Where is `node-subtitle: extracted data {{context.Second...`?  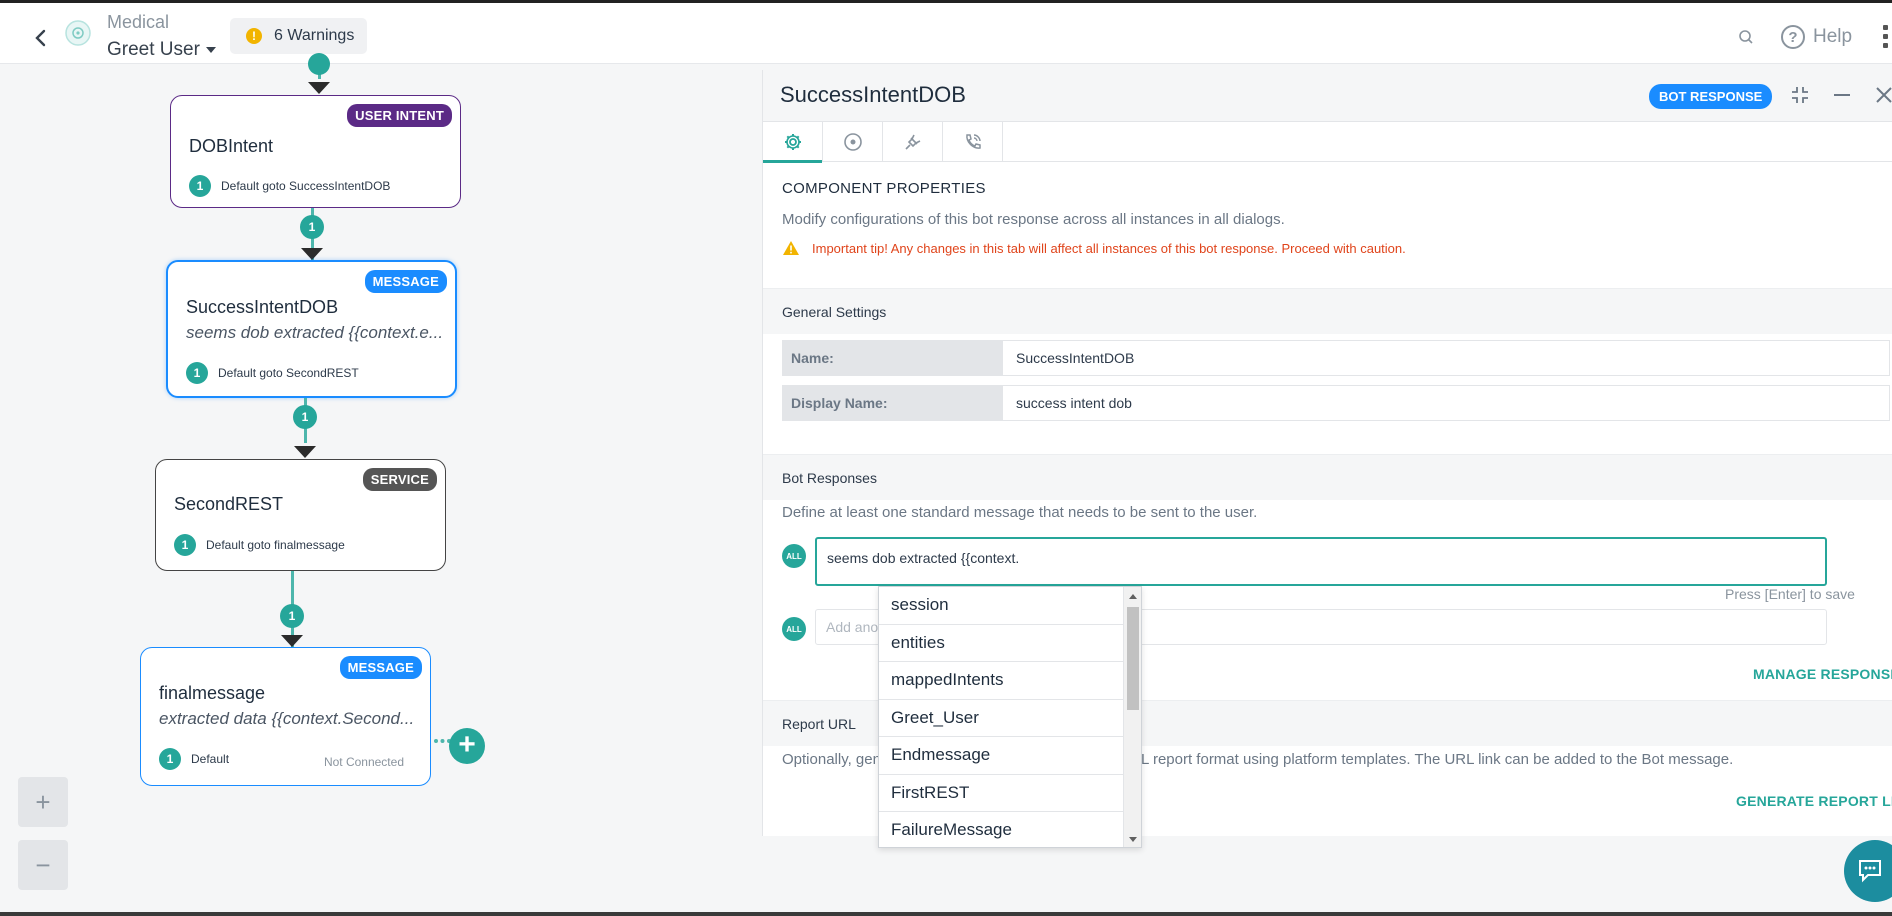
node-subtitle: extracted data {{context.Second... is located at coordinates (287, 718).